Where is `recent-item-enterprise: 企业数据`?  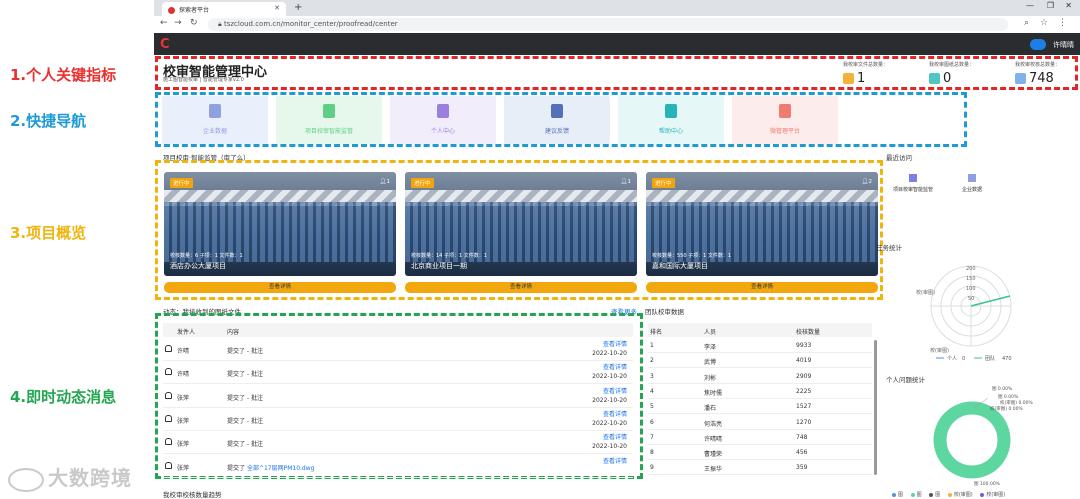 recent-item-enterprise: 企业数据 is located at coordinates (972, 183).